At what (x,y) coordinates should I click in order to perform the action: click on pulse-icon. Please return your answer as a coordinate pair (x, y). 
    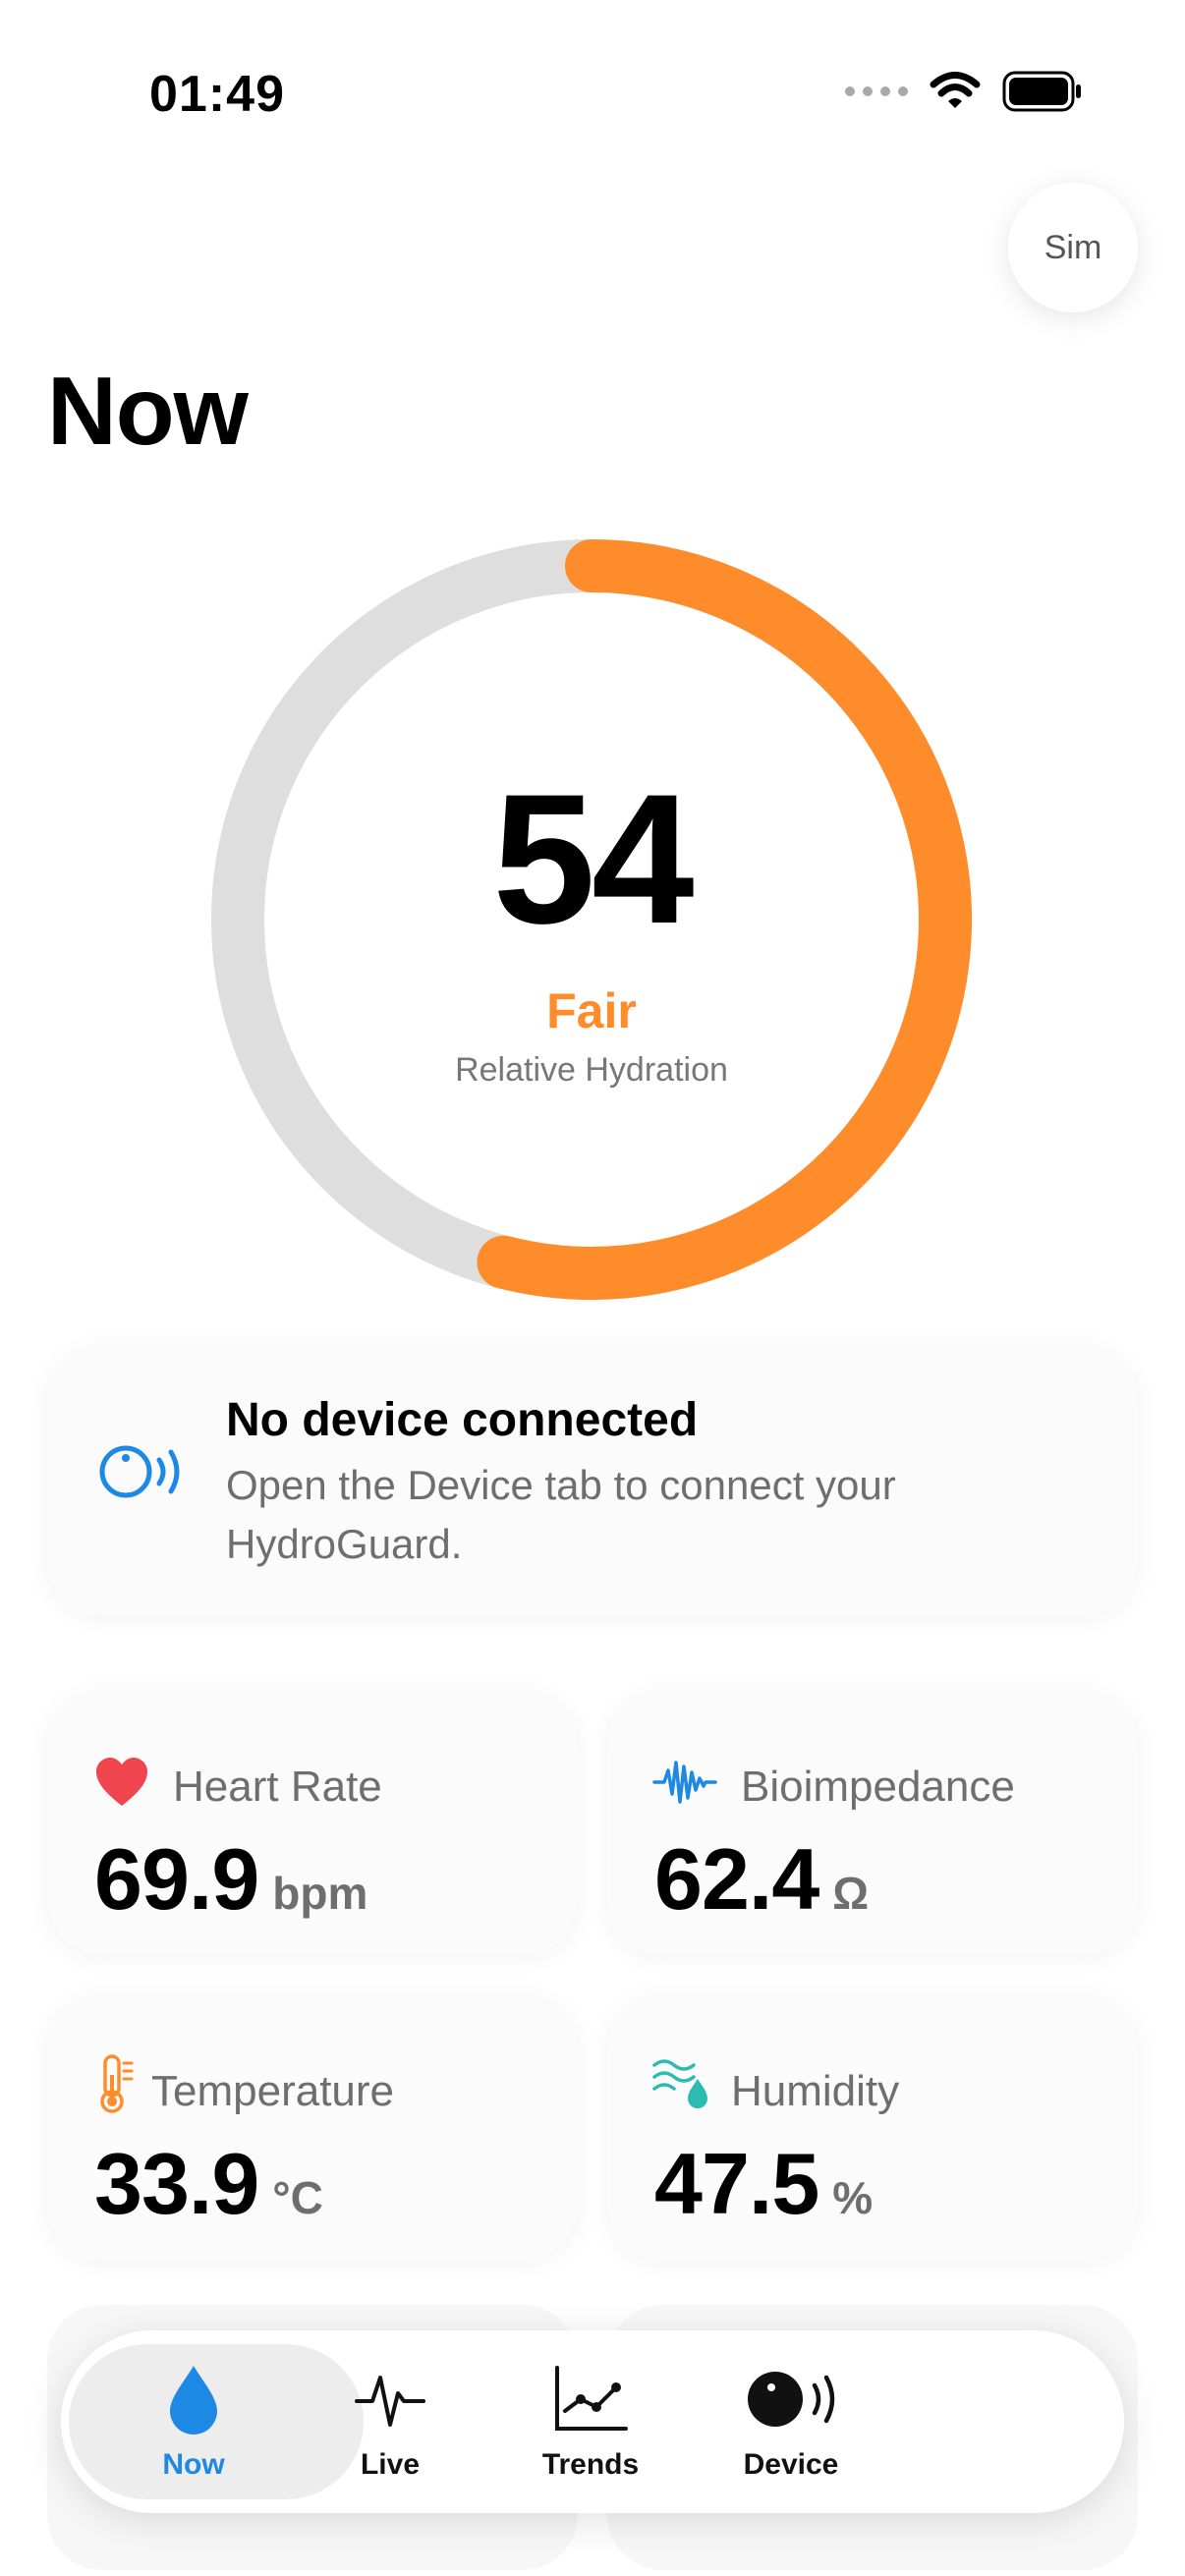
    Looking at the image, I should click on (390, 2401).